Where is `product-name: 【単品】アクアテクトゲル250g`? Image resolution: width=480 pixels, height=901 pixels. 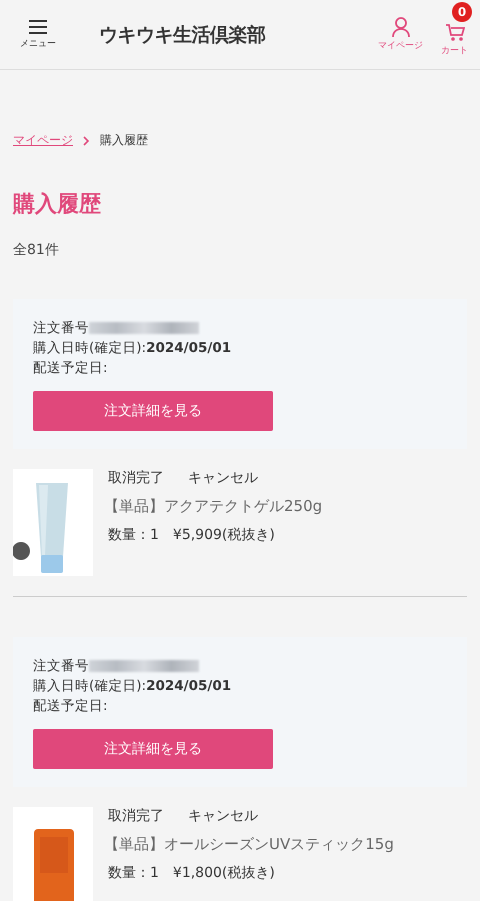
product-name: 【単品】アクアテクトゲル250g is located at coordinates (213, 506).